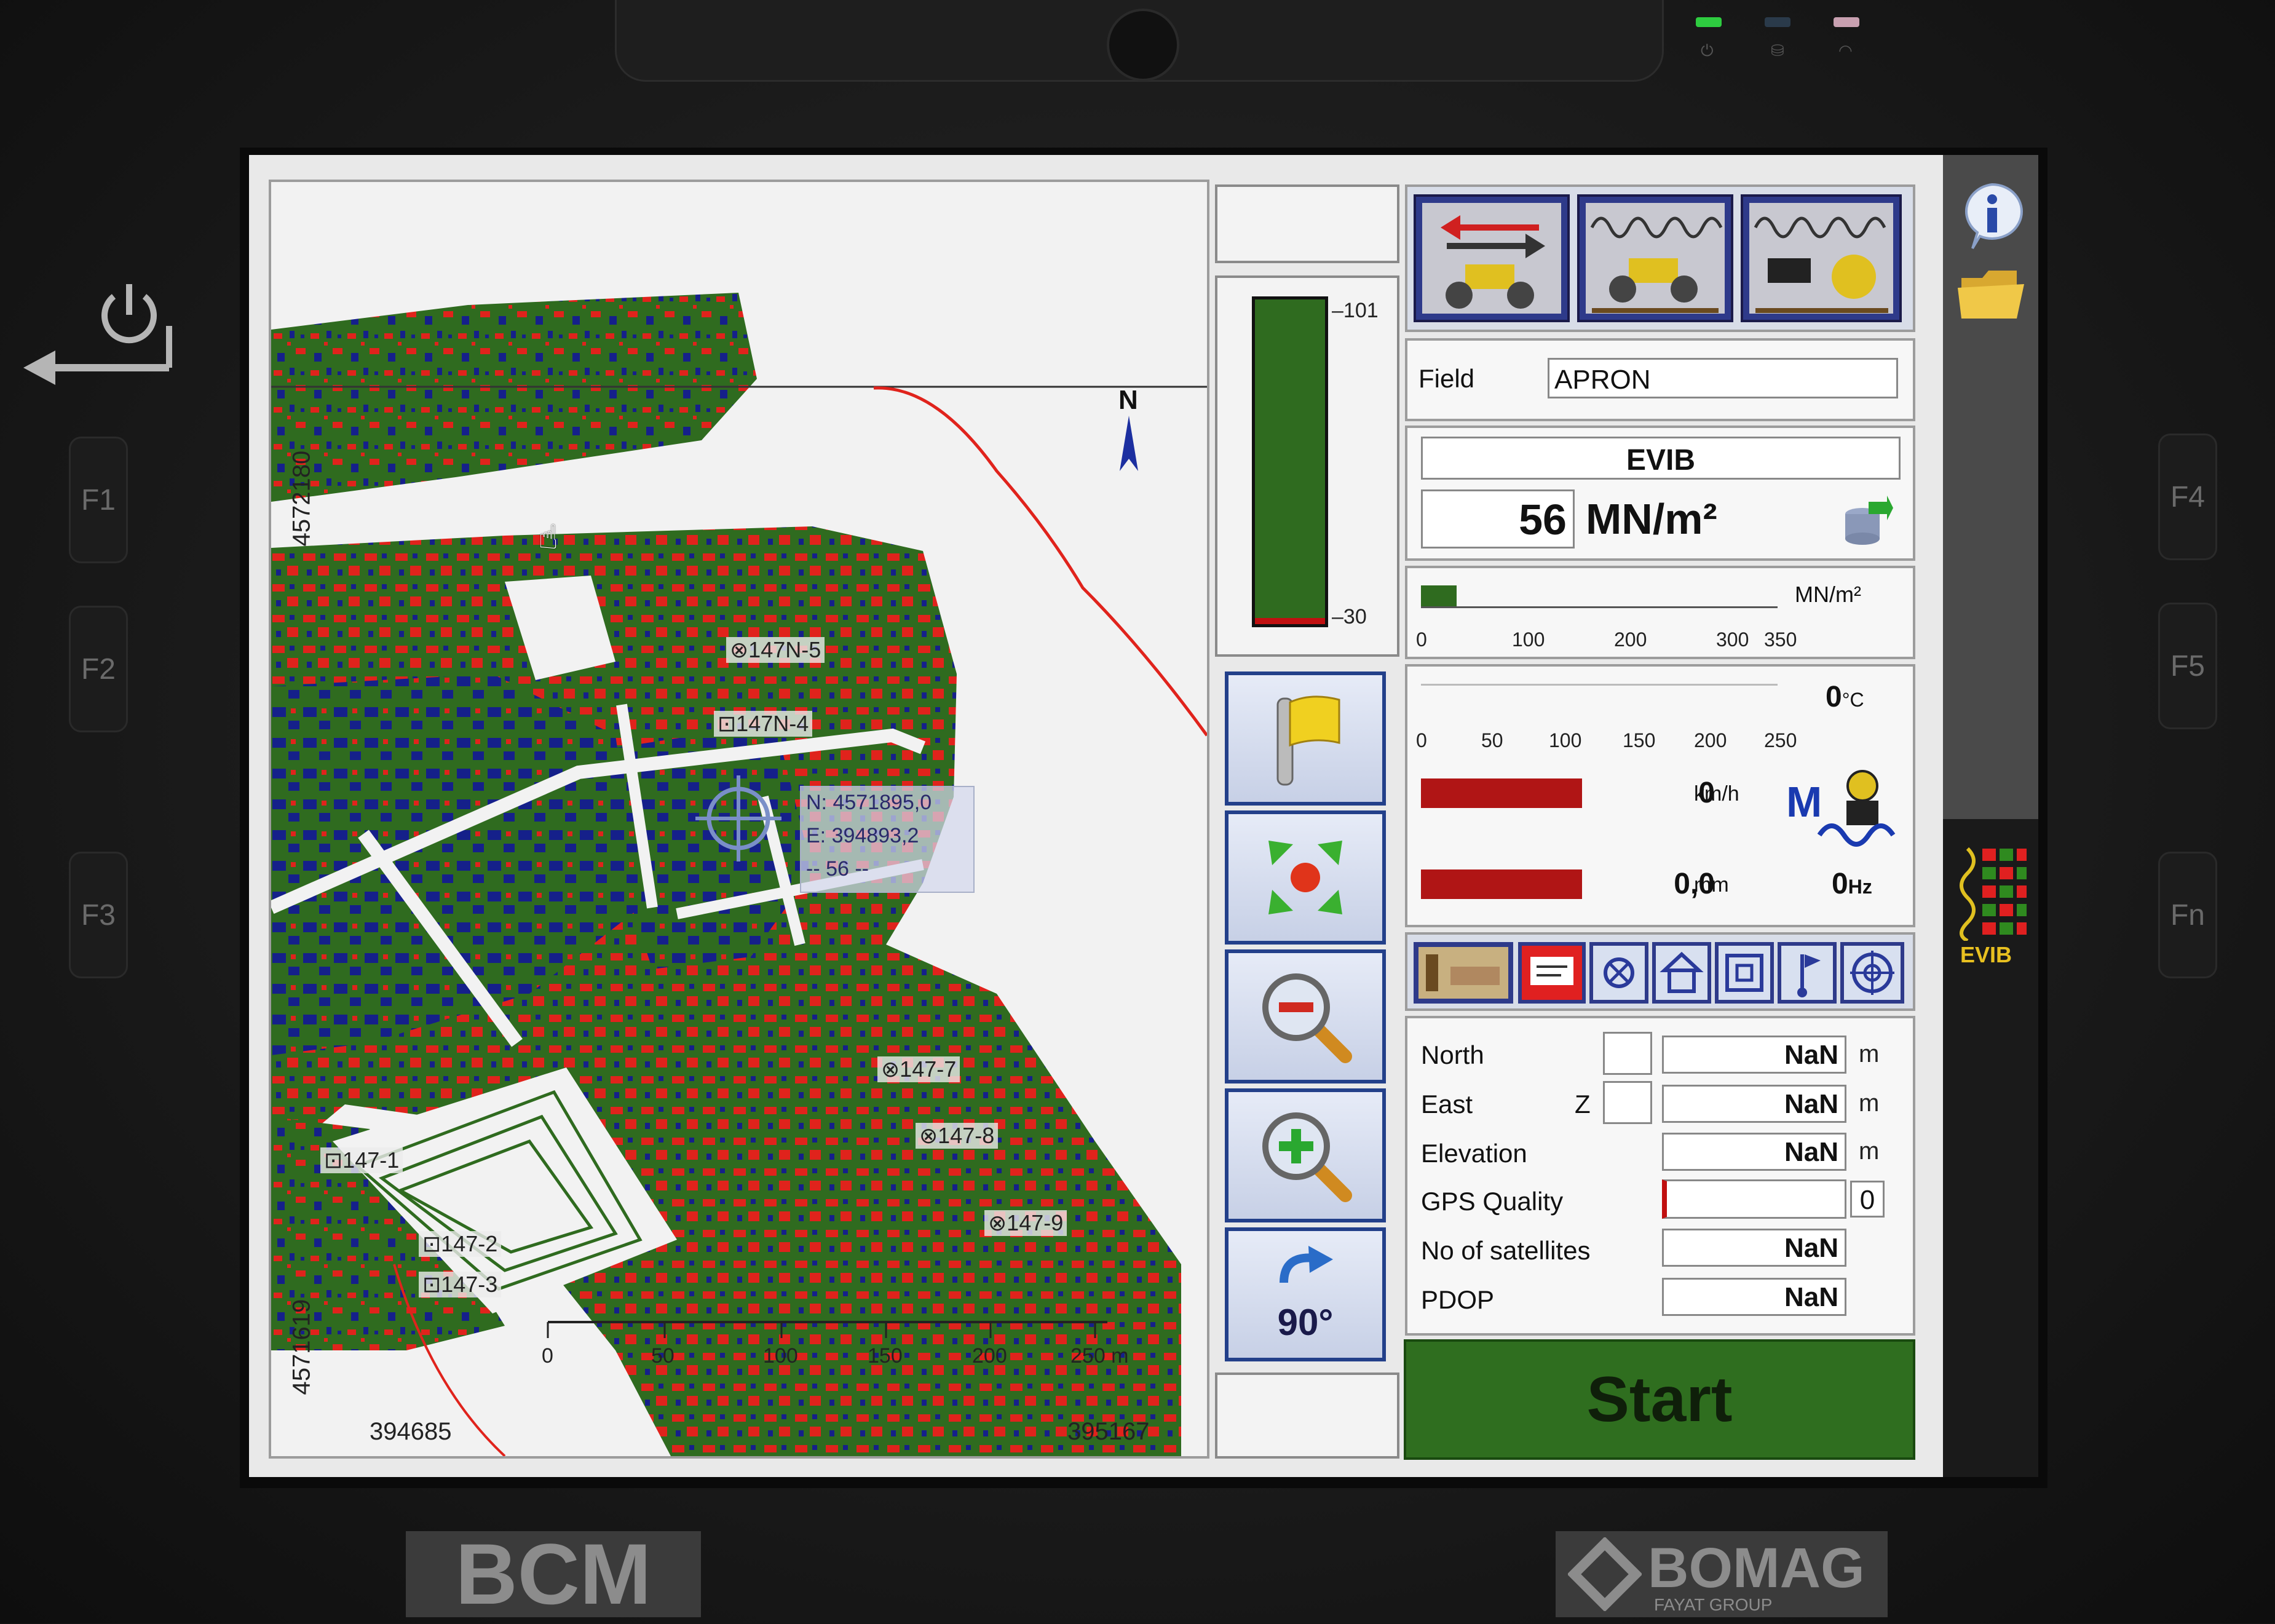 Image resolution: width=2275 pixels, height=1624 pixels. Describe the element at coordinates (1754, 1104) in the screenshot. I see `gps-east-box: NaN` at that location.